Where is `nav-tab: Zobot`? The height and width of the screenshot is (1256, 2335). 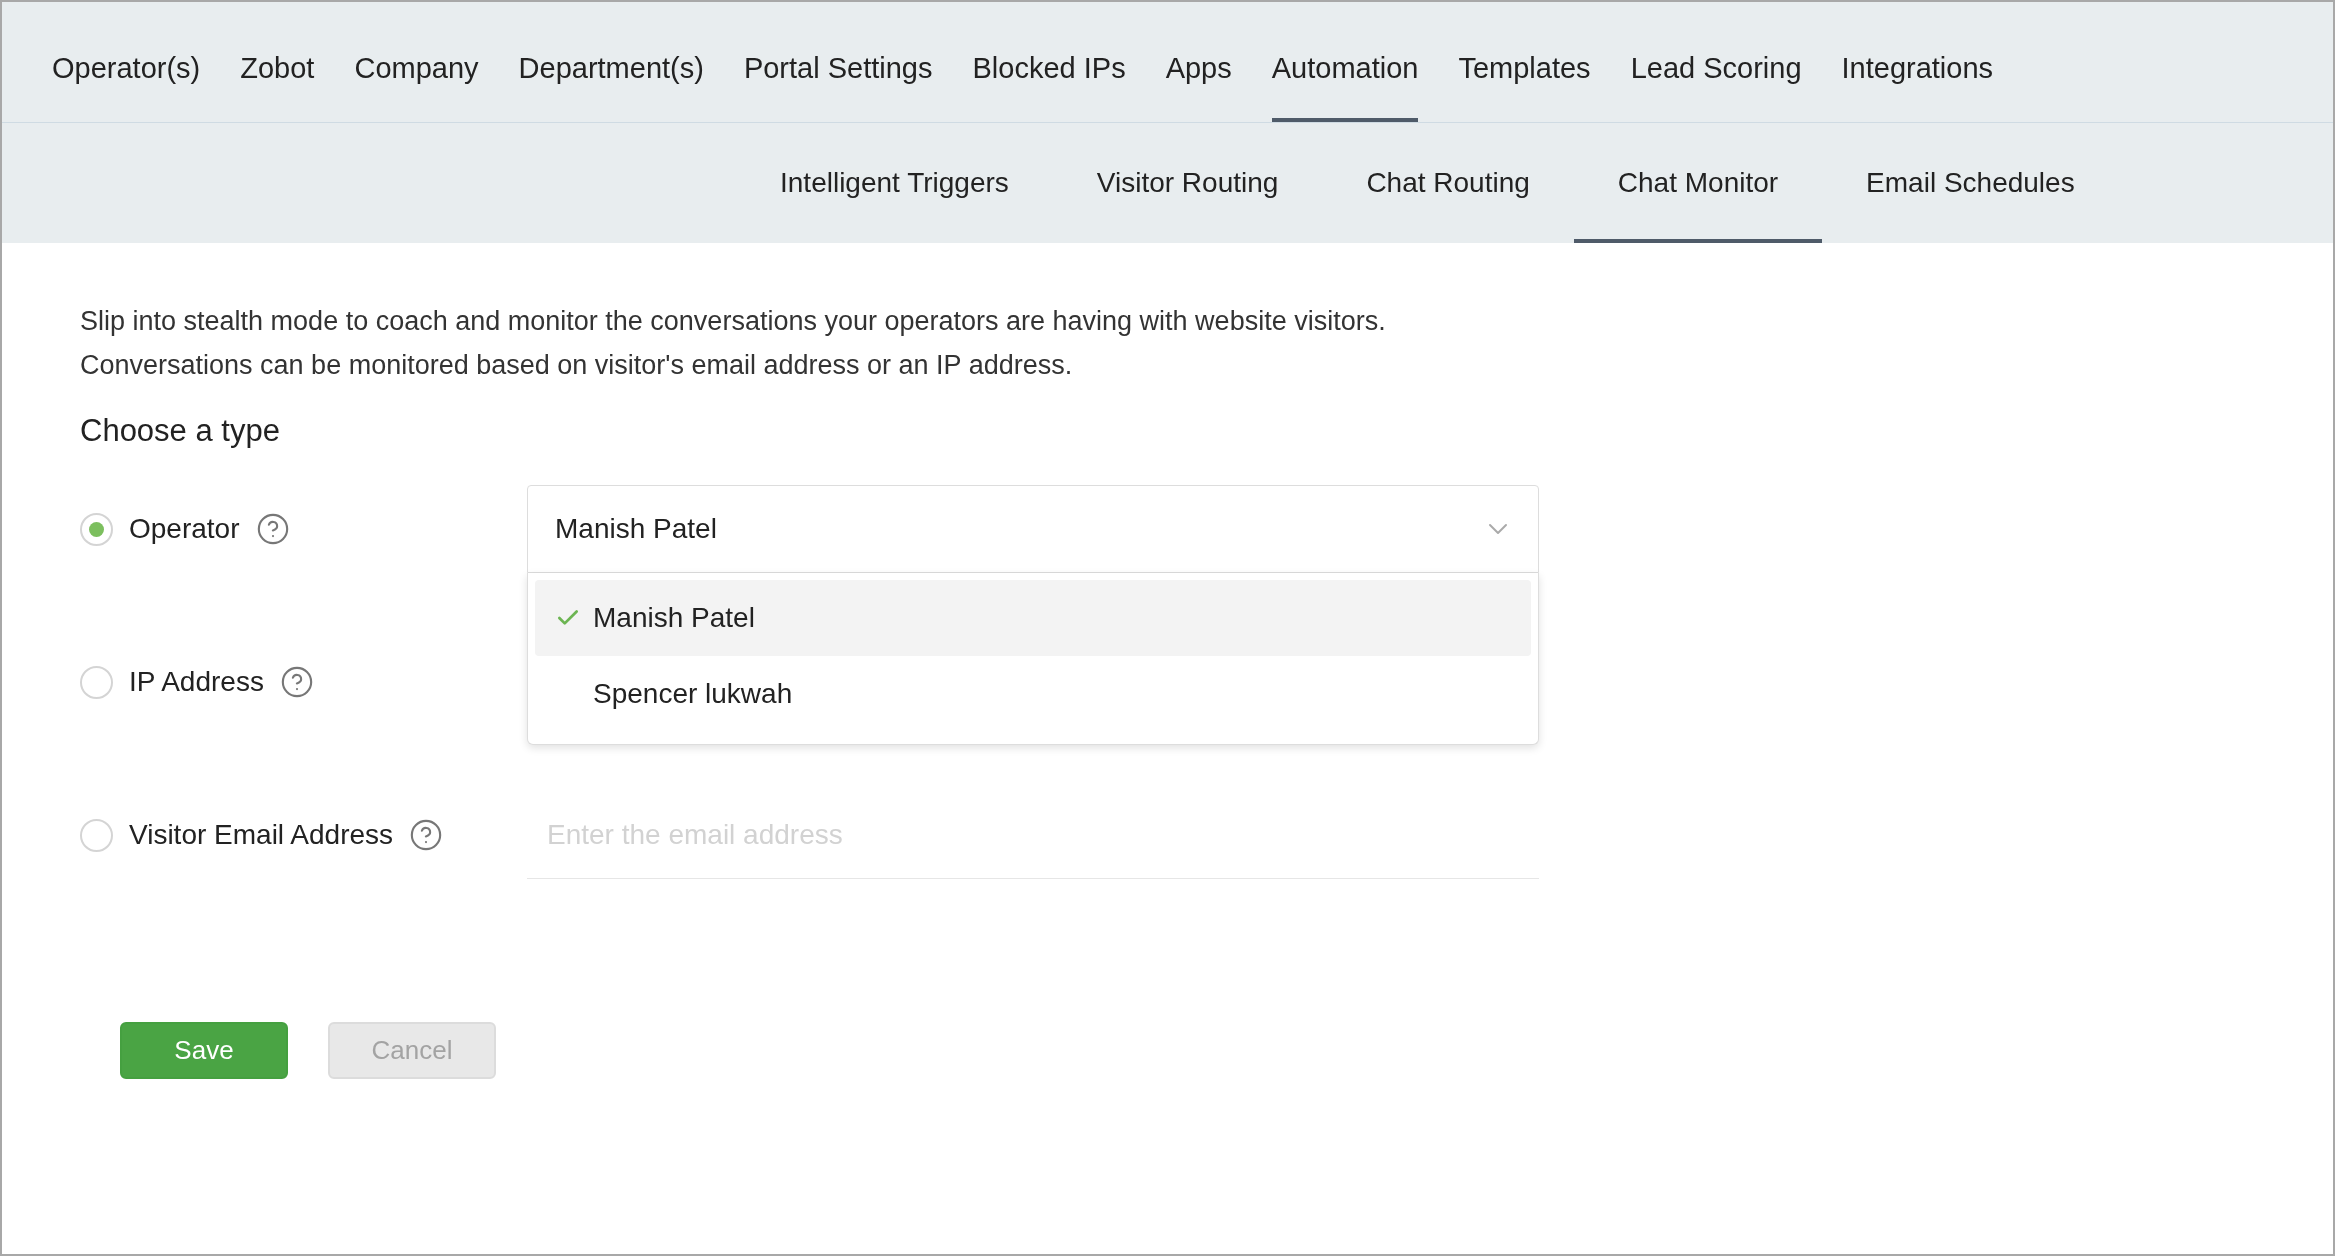
nav-tab: Zobot is located at coordinates (277, 62).